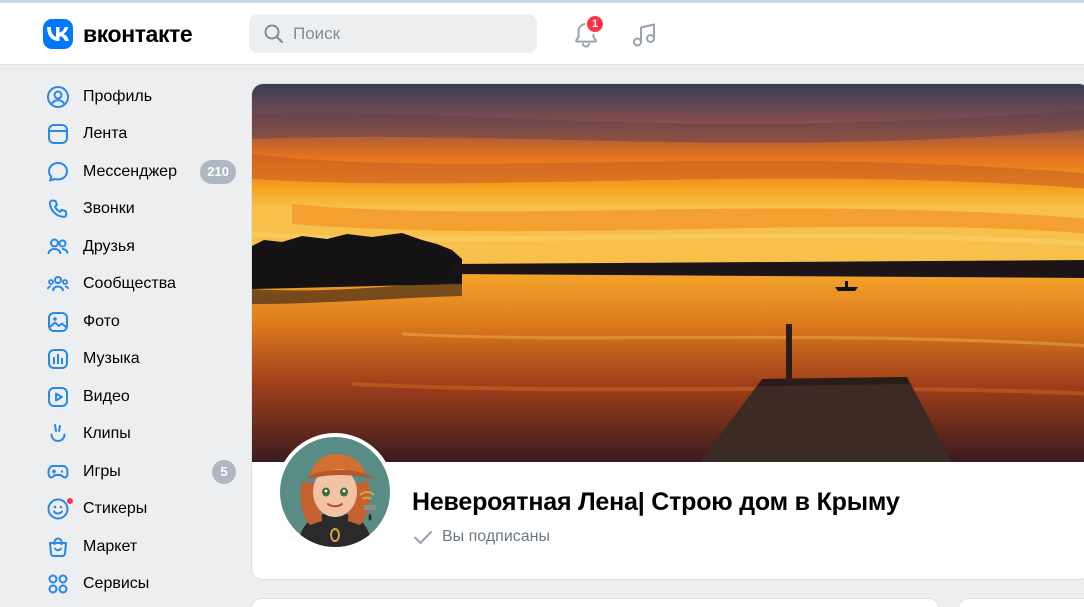 This screenshot has width=1084, height=607. I want to click on sidebar-item-calls: Звонки, so click(142, 210).